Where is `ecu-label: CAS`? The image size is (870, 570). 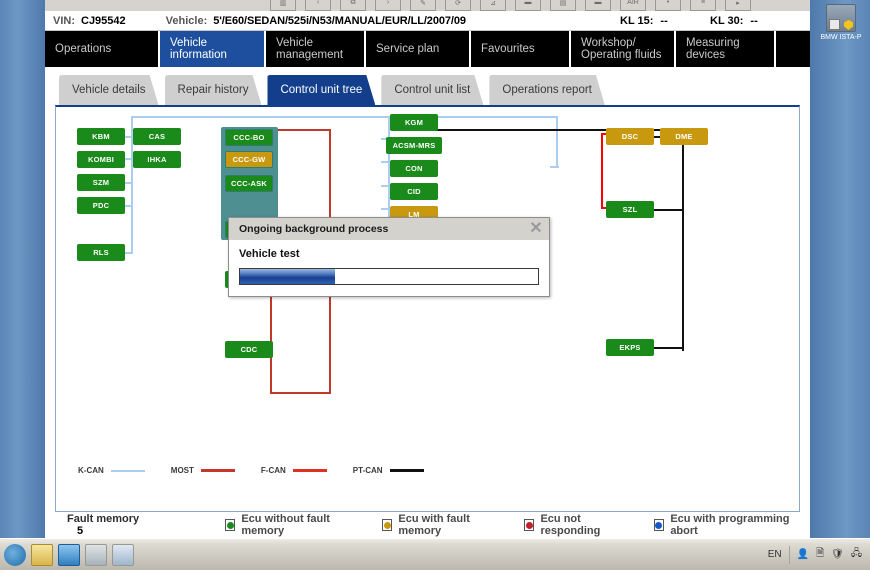 ecu-label: CAS is located at coordinates (157, 136).